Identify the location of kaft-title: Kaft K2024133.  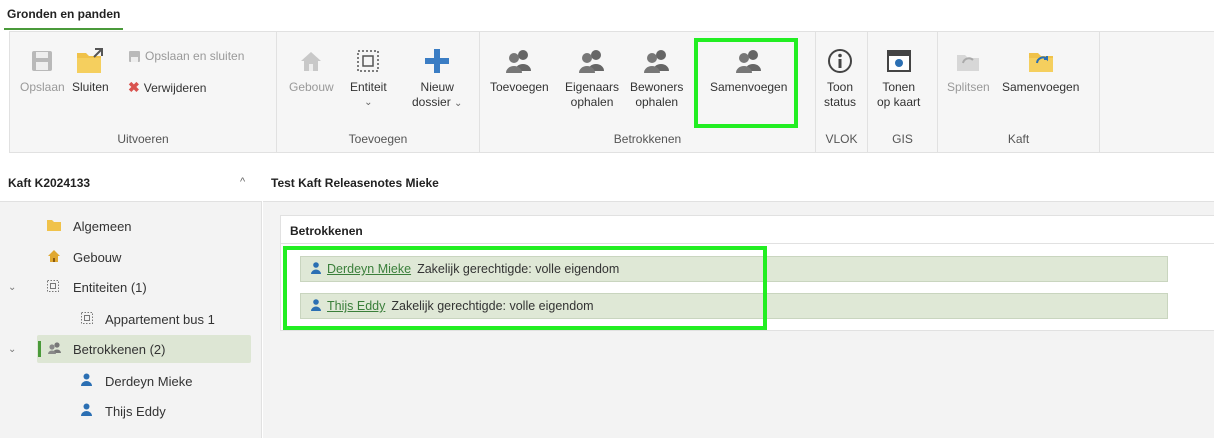
(49, 183).